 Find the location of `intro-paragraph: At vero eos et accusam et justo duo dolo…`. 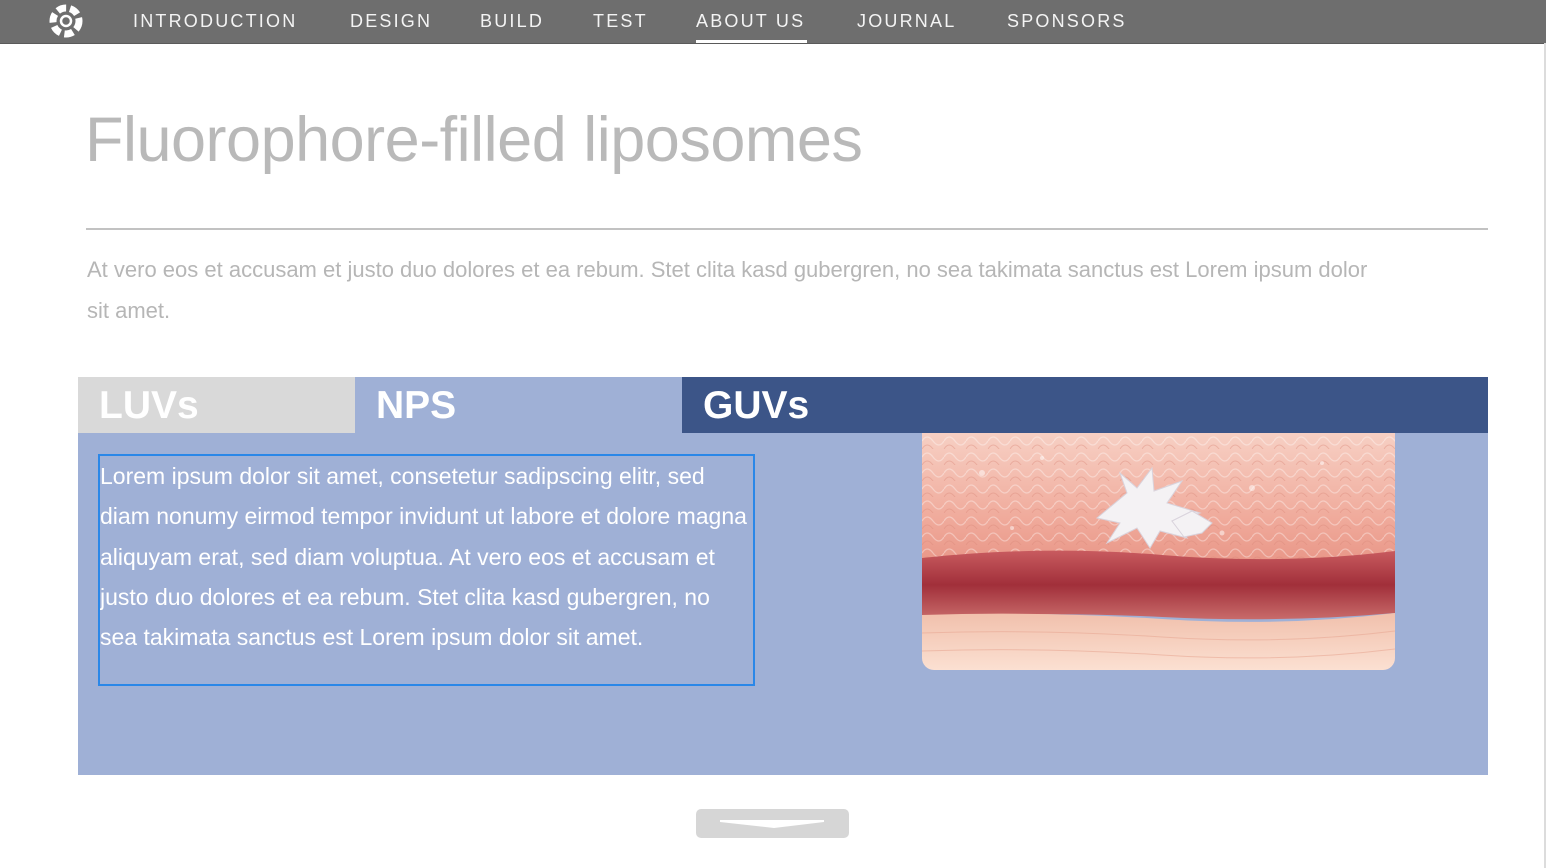

intro-paragraph: At vero eos et accusam et justo duo dolo… is located at coordinates (727, 290).